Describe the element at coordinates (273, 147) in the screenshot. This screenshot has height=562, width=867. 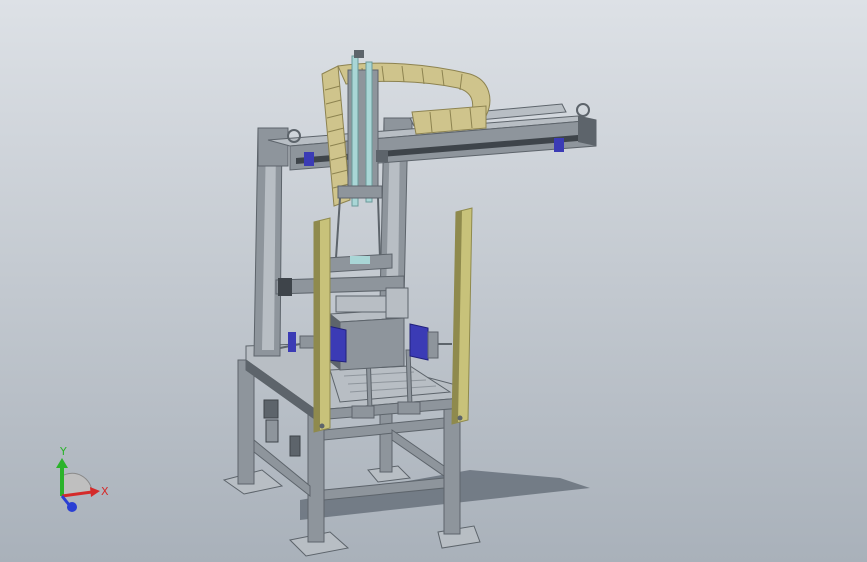
I see `gantry-cap-left` at that location.